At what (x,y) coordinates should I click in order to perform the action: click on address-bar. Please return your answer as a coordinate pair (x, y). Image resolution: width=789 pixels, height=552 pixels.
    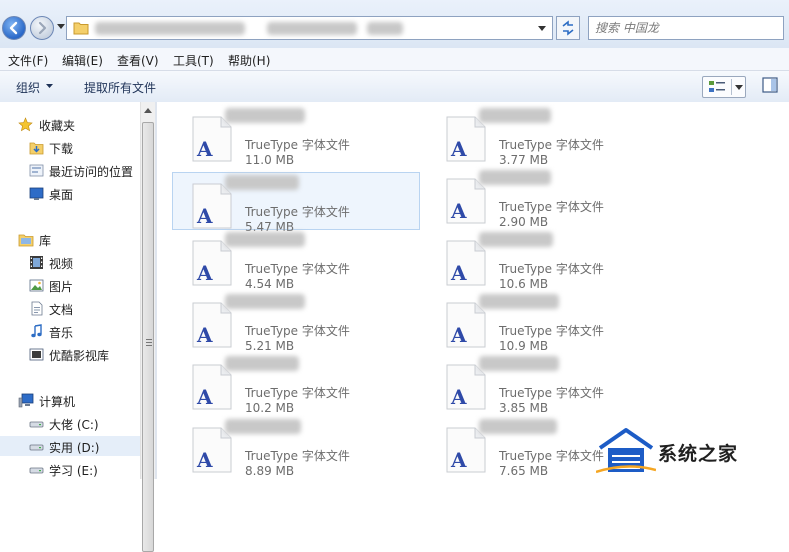
    Looking at the image, I should click on (394, 24).